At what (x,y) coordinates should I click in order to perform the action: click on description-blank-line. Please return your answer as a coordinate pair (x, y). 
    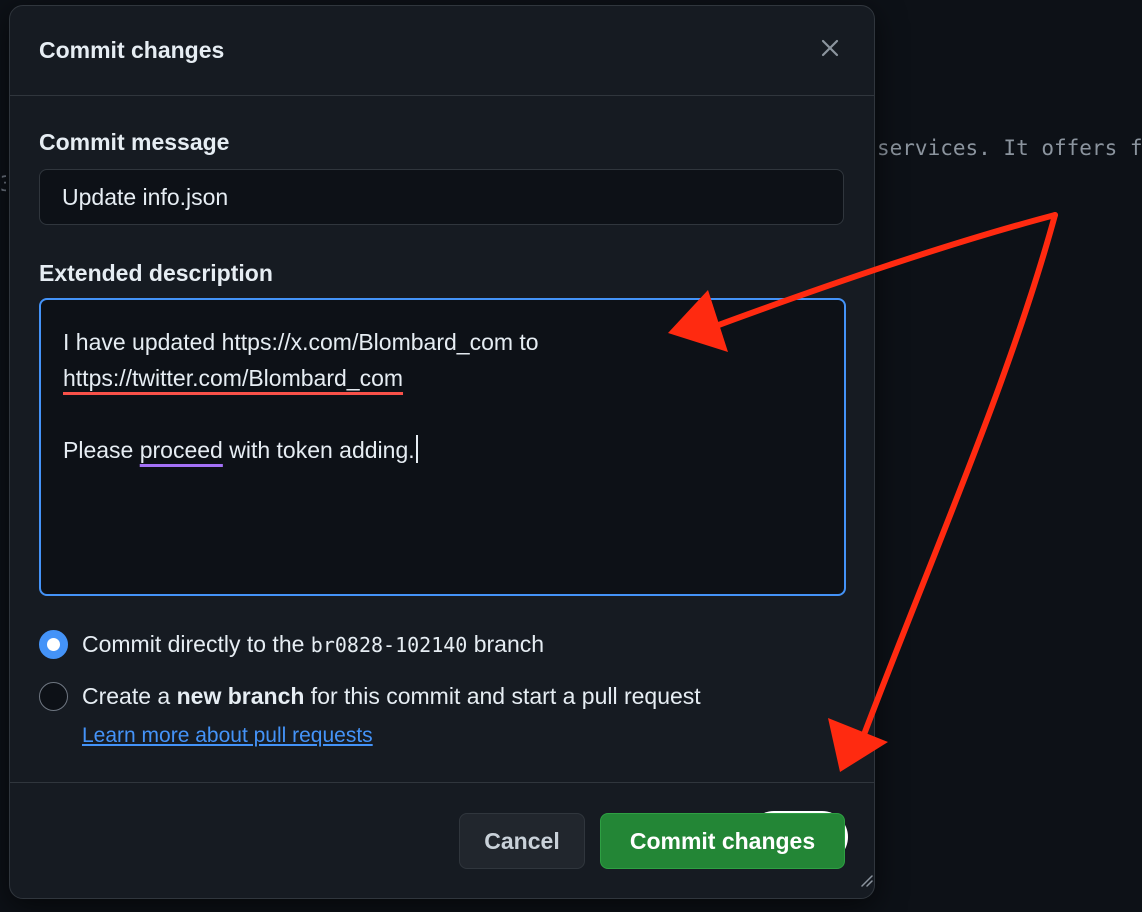
    Looking at the image, I should click on (442, 414).